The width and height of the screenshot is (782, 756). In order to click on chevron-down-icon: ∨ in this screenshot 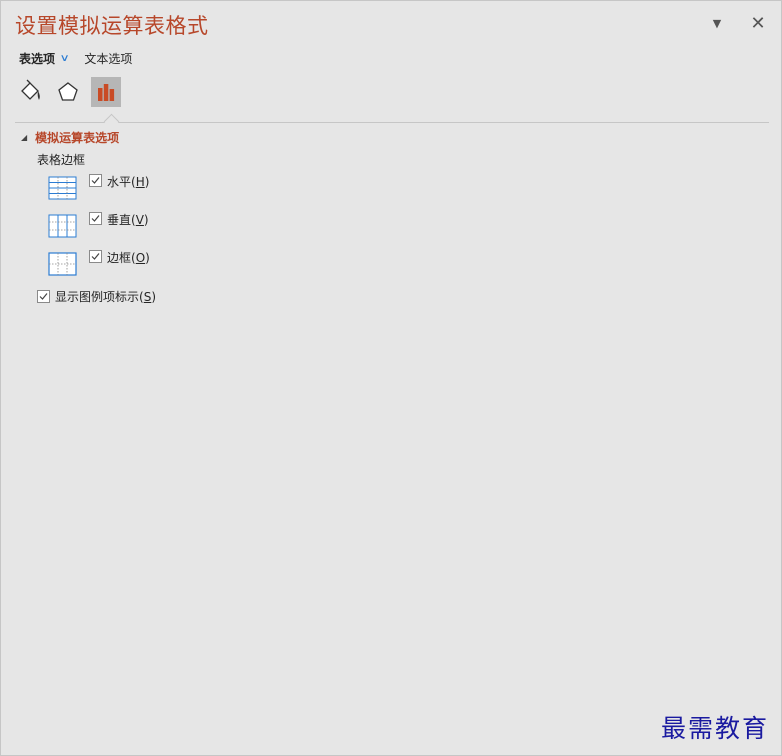, I will do `click(65, 58)`.